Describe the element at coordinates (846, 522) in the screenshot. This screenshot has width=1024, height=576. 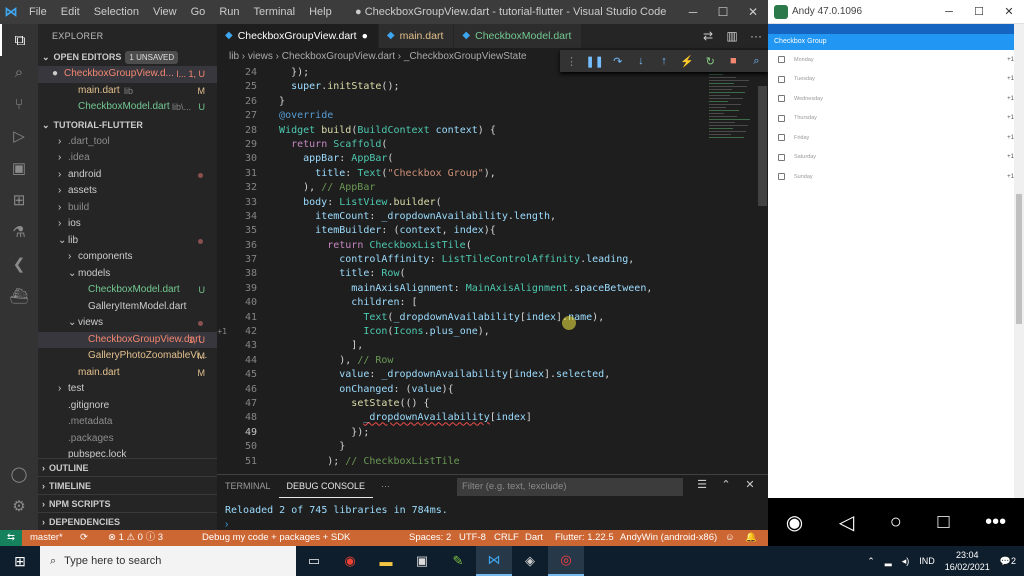
I see `back-icon: ◁` at that location.